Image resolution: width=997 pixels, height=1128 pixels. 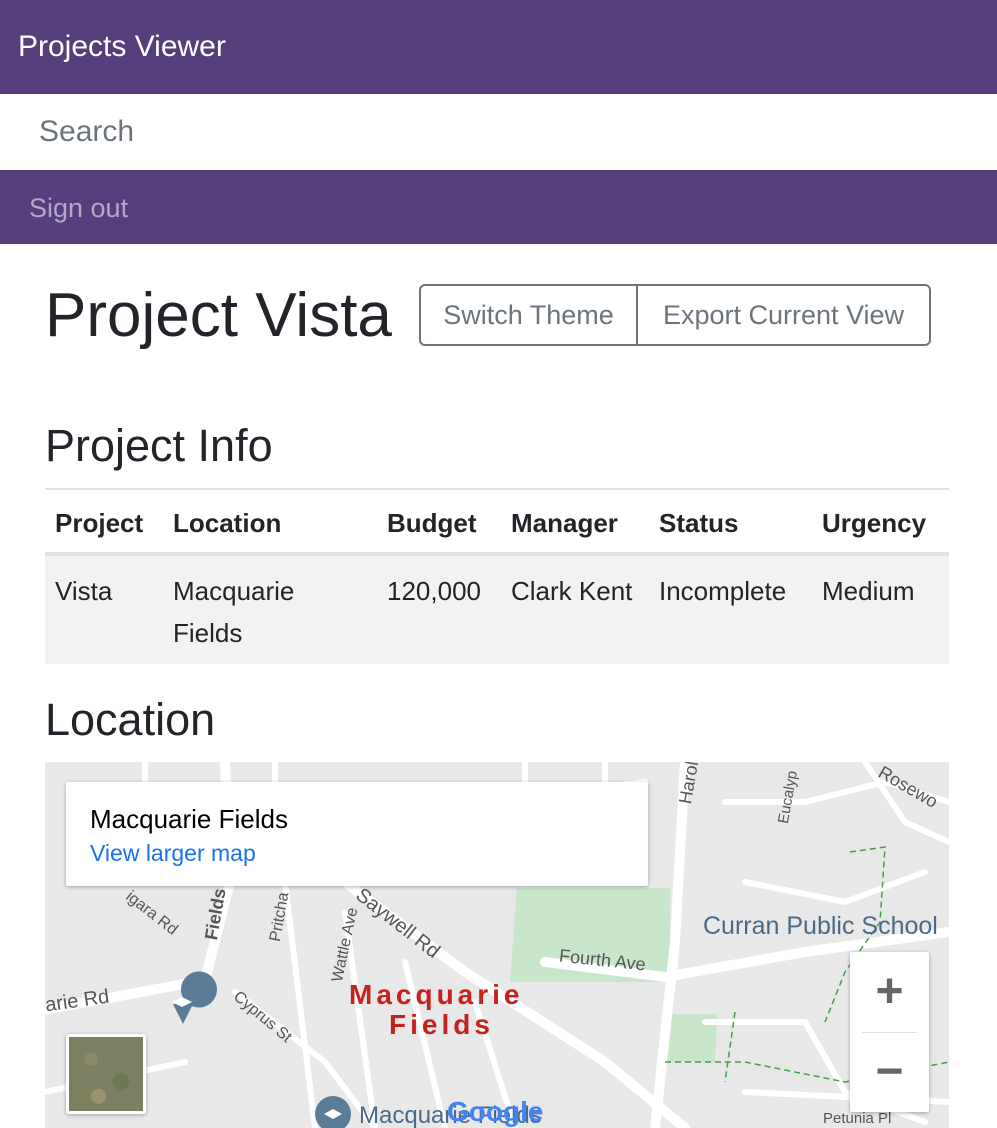 What do you see at coordinates (122, 47) in the screenshot?
I see `brand-title: Projects Viewer` at bounding box center [122, 47].